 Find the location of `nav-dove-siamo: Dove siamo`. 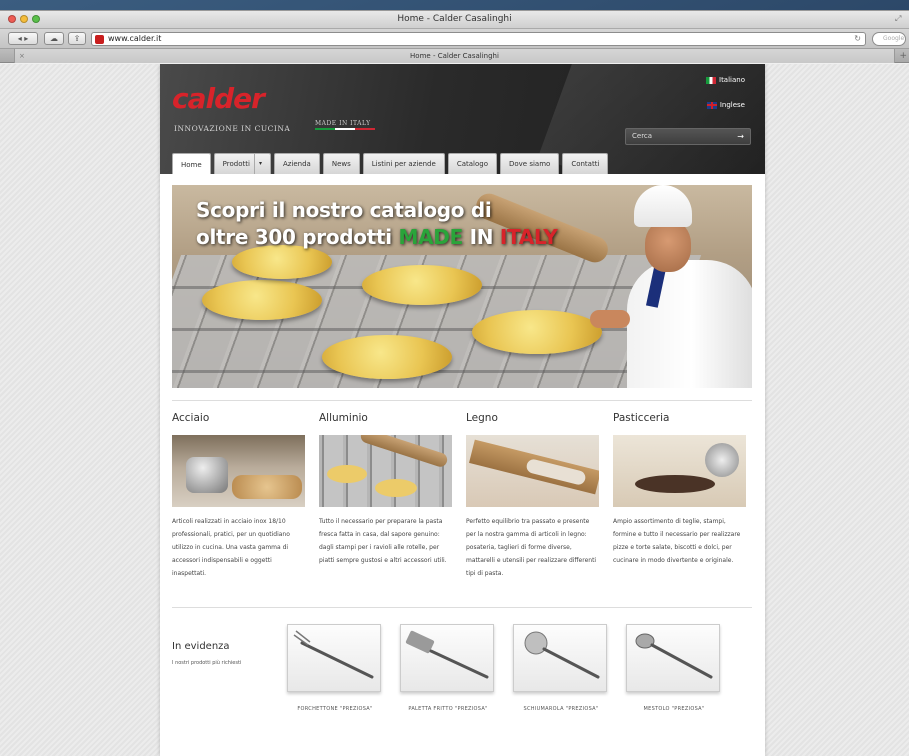

nav-dove-siamo: Dove siamo is located at coordinates (529, 163).